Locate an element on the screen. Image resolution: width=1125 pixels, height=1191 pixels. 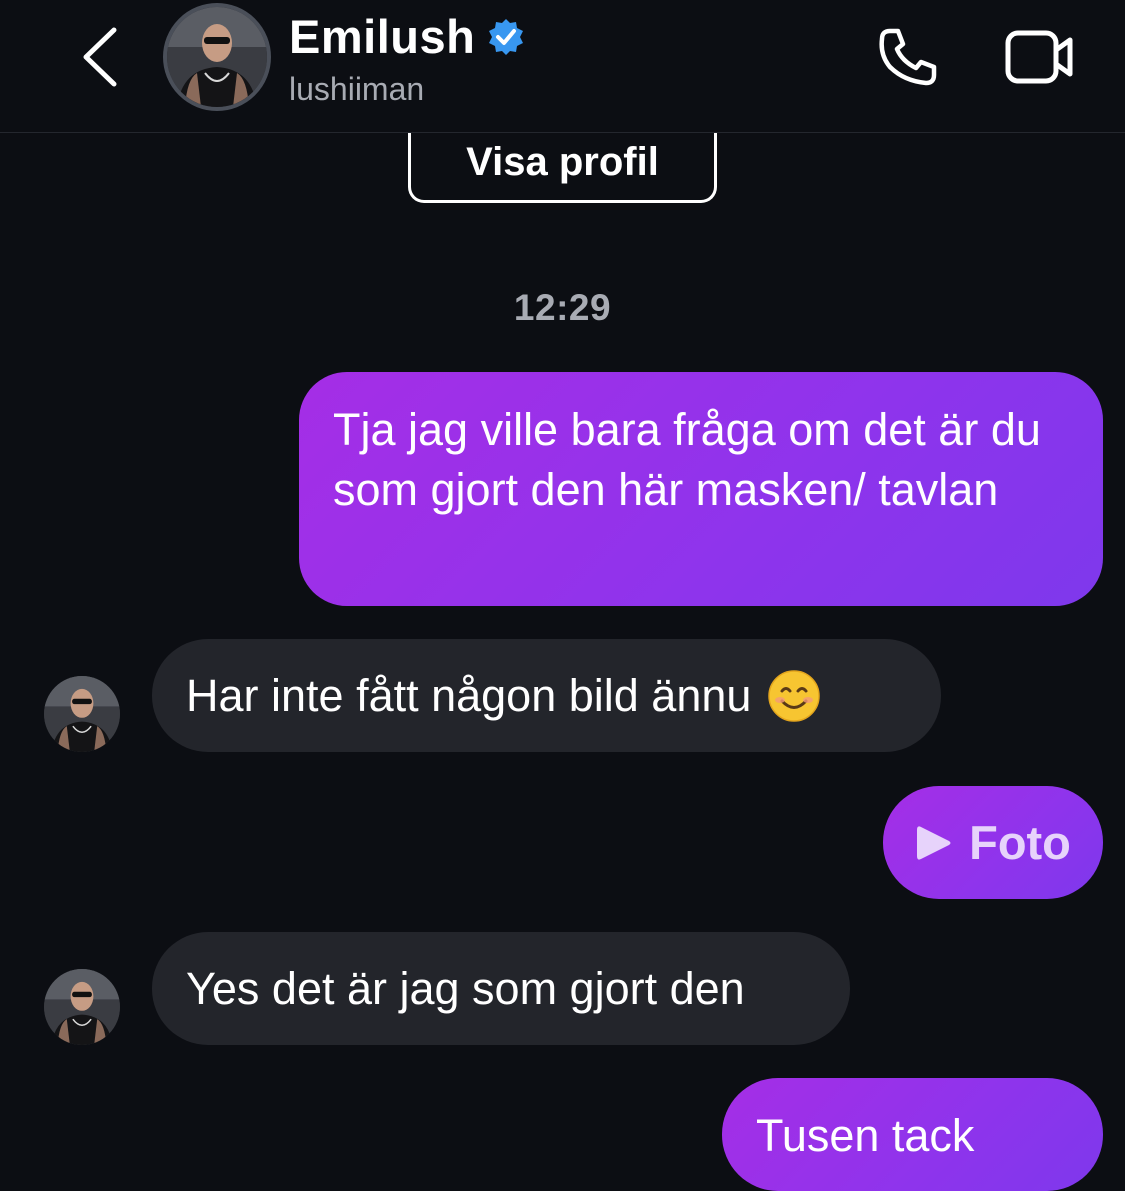
chevron-left-icon is located at coordinates (100, 57).